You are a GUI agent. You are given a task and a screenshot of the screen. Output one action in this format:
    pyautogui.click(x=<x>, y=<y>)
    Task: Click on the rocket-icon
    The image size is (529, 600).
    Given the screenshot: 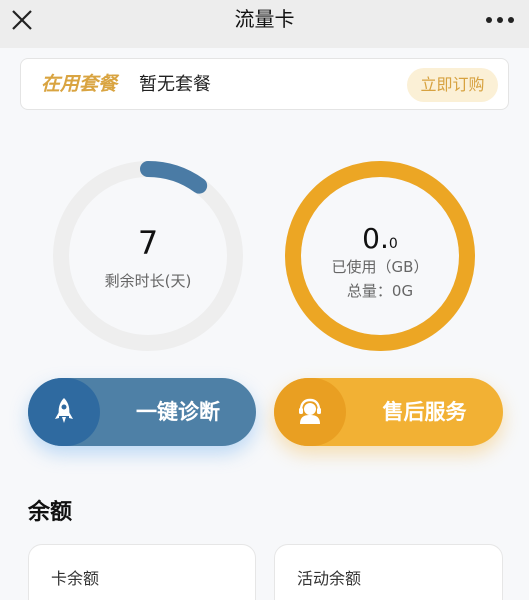 What is the action you would take?
    pyautogui.click(x=64, y=410)
    